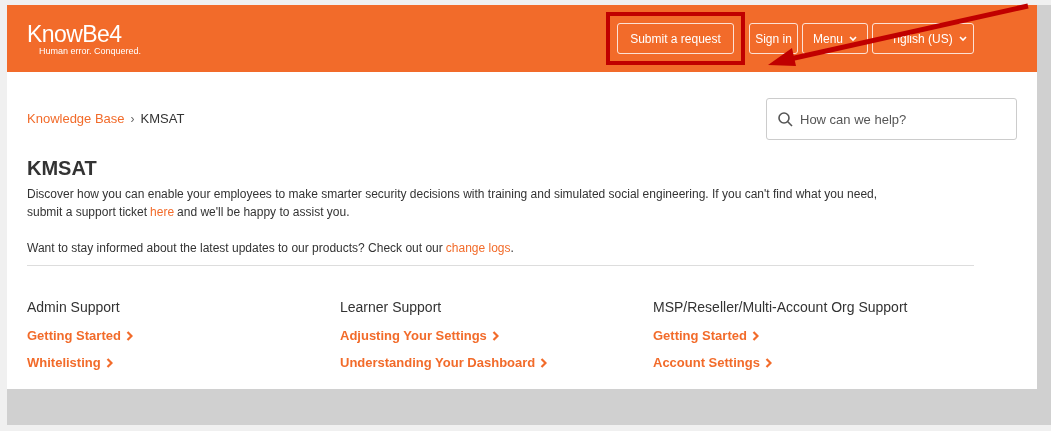  What do you see at coordinates (835, 38) in the screenshot?
I see `dropdown-button: Menu` at bounding box center [835, 38].